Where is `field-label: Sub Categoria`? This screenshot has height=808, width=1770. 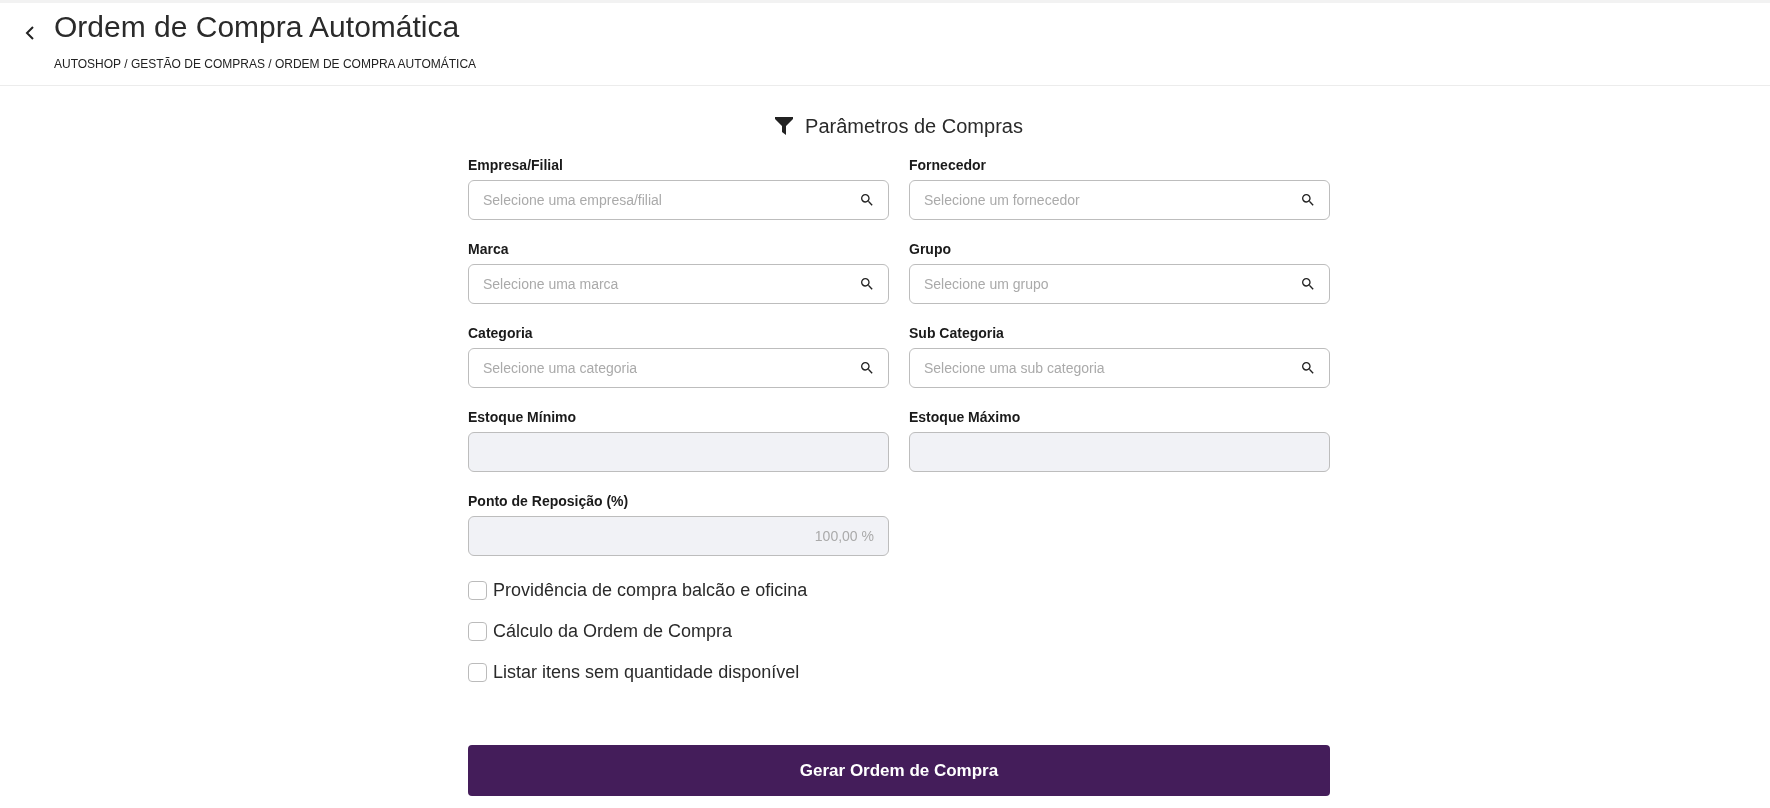 field-label: Sub Categoria is located at coordinates (957, 333).